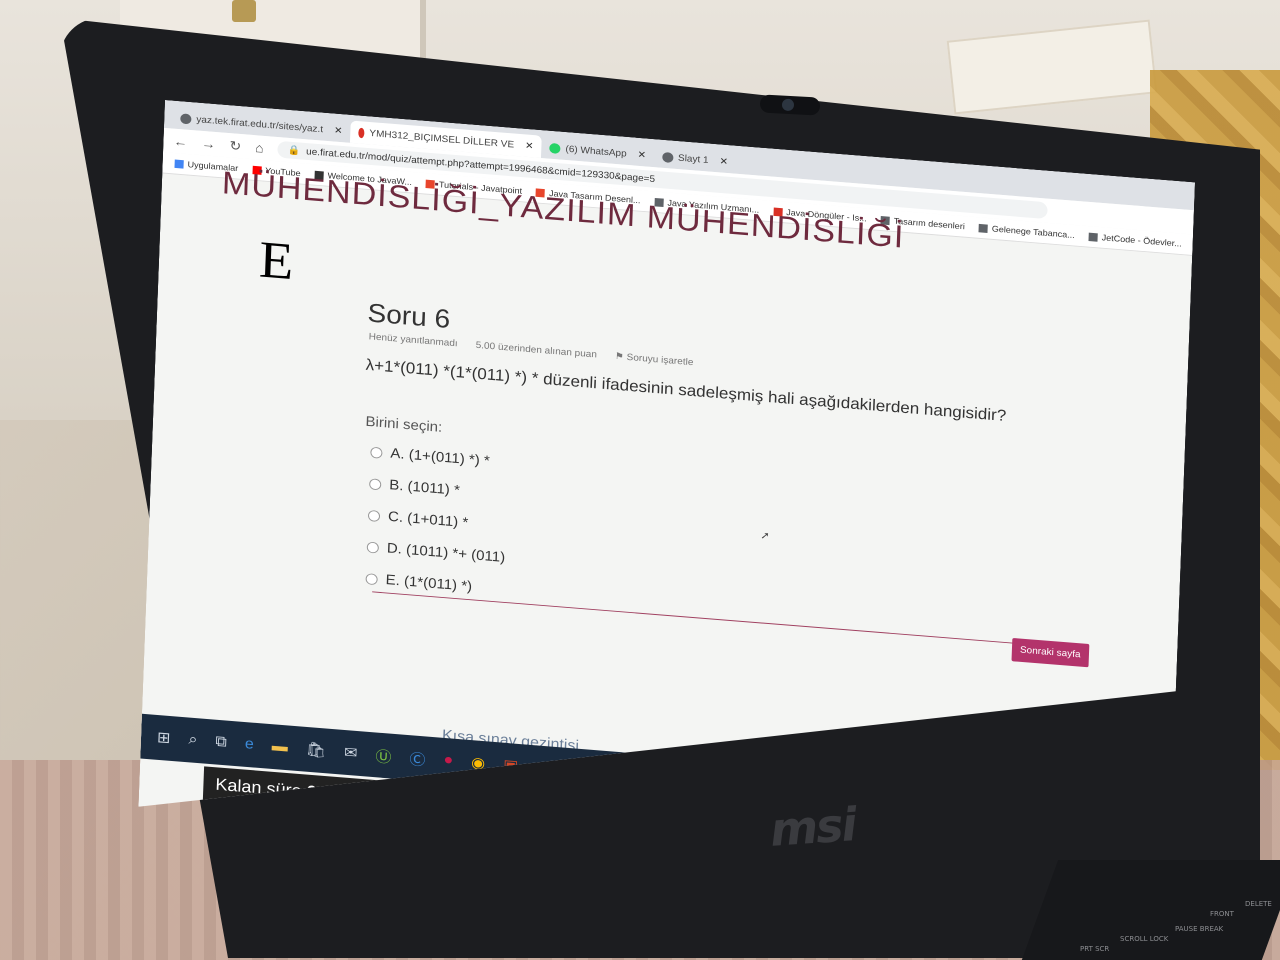 This screenshot has height=960, width=1280. What do you see at coordinates (235, 145) in the screenshot?
I see `reload-icon: ↻` at bounding box center [235, 145].